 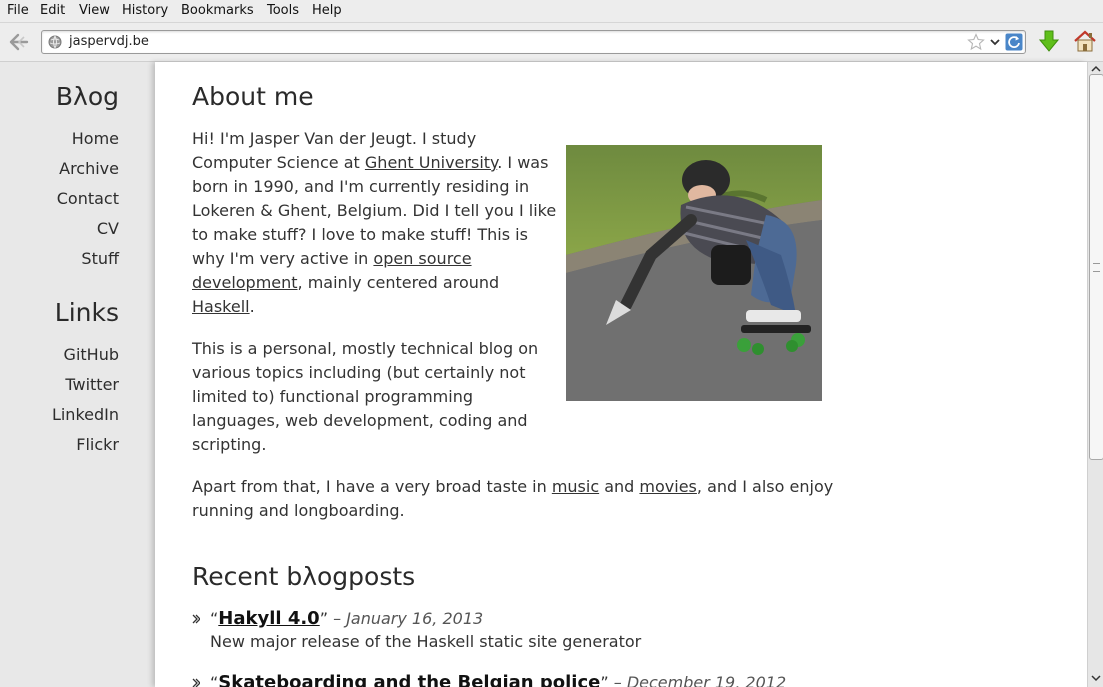 I want to click on blog-title: Bλog, so click(x=87, y=96).